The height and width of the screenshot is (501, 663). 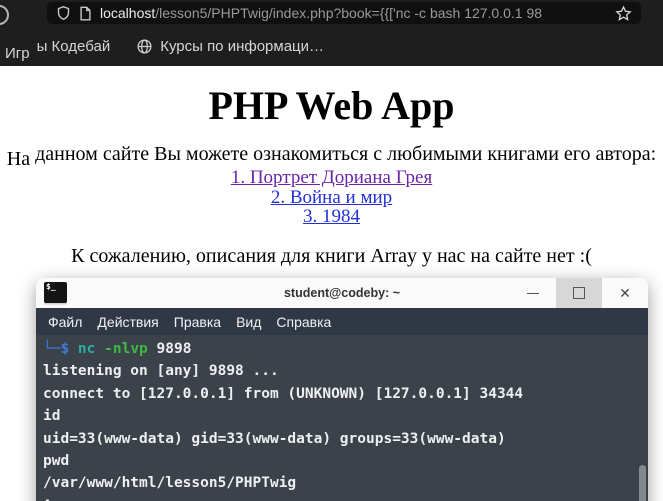 What do you see at coordinates (342, 293) in the screenshot?
I see `terminal-titlebar: $_ student@codeby: ~ ✕` at bounding box center [342, 293].